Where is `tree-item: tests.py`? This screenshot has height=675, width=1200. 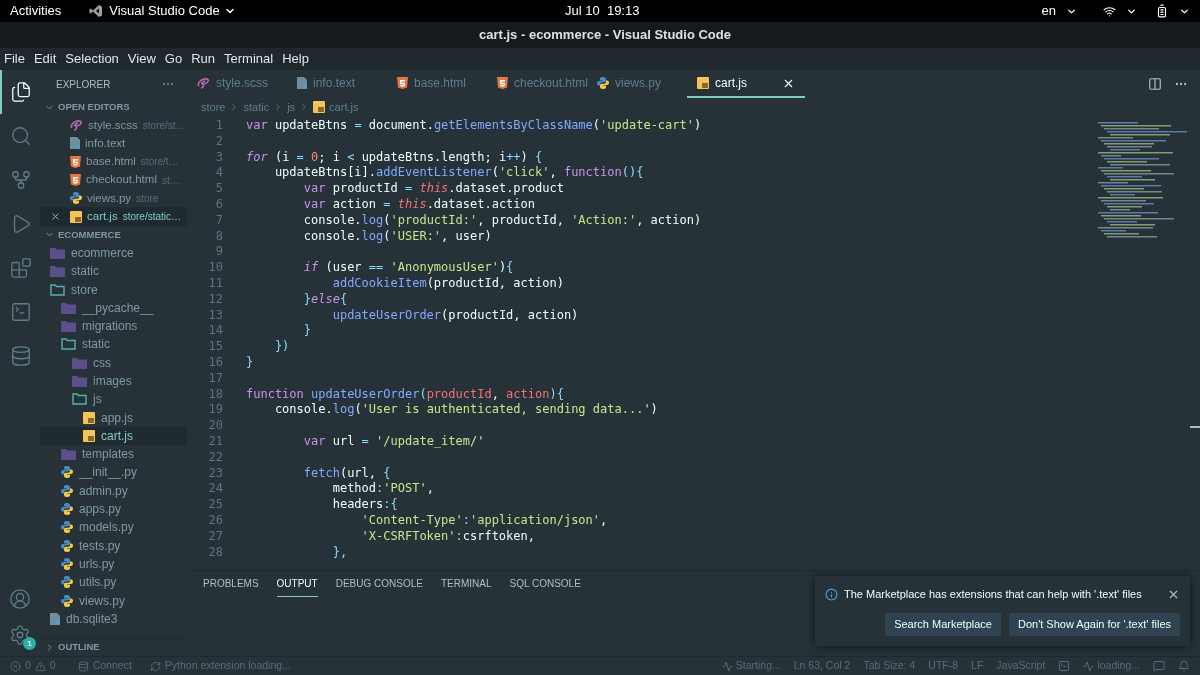 tree-item: tests.py is located at coordinates (113, 545).